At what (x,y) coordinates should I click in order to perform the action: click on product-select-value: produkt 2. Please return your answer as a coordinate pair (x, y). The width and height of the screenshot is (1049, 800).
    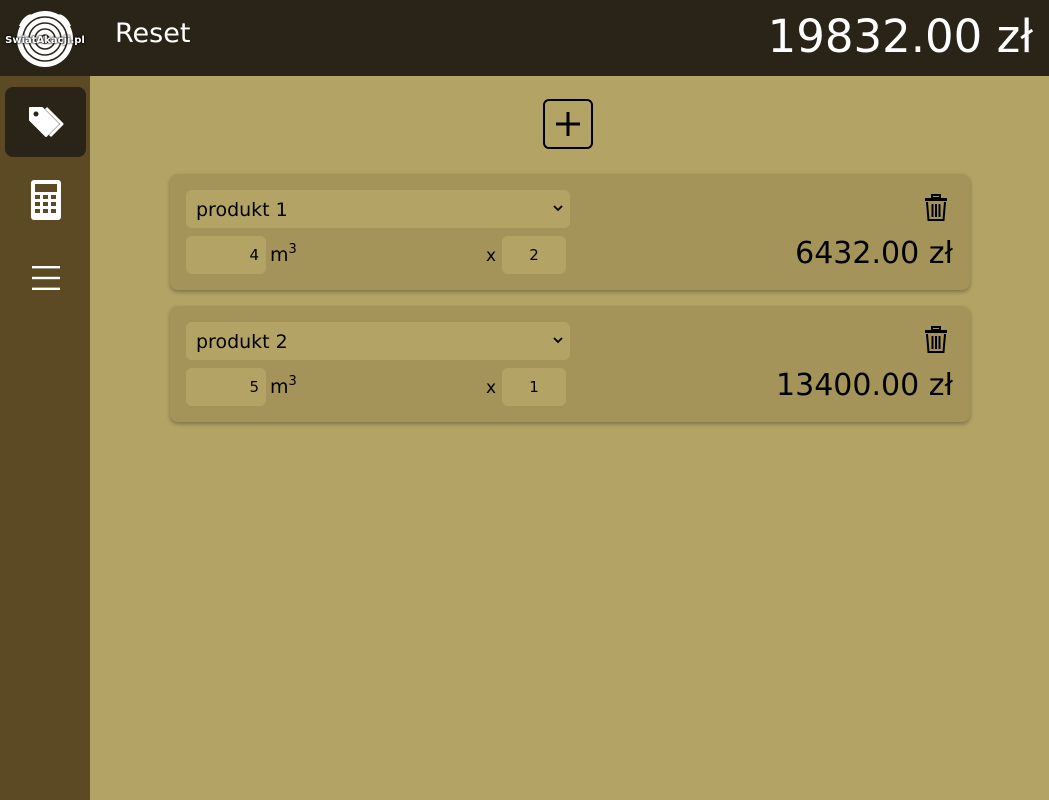
    Looking at the image, I should click on (242, 342).